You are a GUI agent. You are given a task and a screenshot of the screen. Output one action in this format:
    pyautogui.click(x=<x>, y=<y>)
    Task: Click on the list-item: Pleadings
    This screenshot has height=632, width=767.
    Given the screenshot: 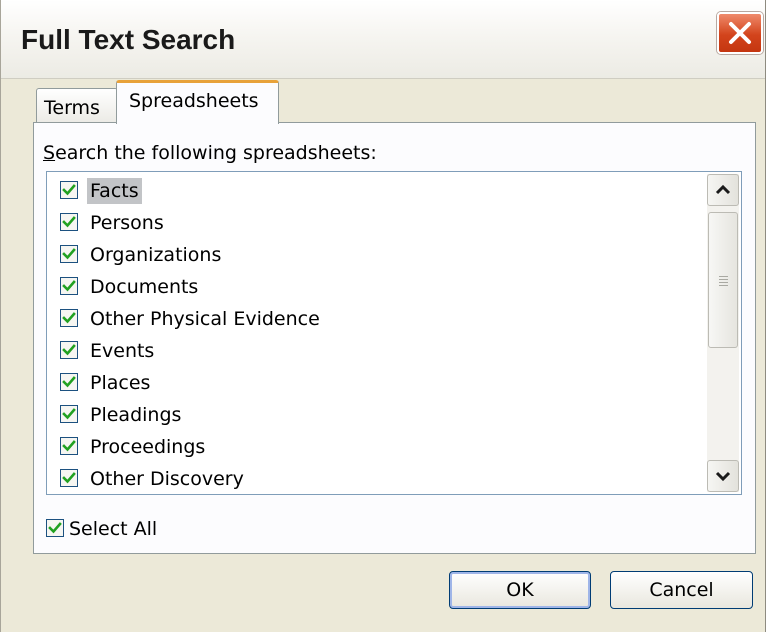 What is the action you would take?
    pyautogui.click(x=380, y=415)
    